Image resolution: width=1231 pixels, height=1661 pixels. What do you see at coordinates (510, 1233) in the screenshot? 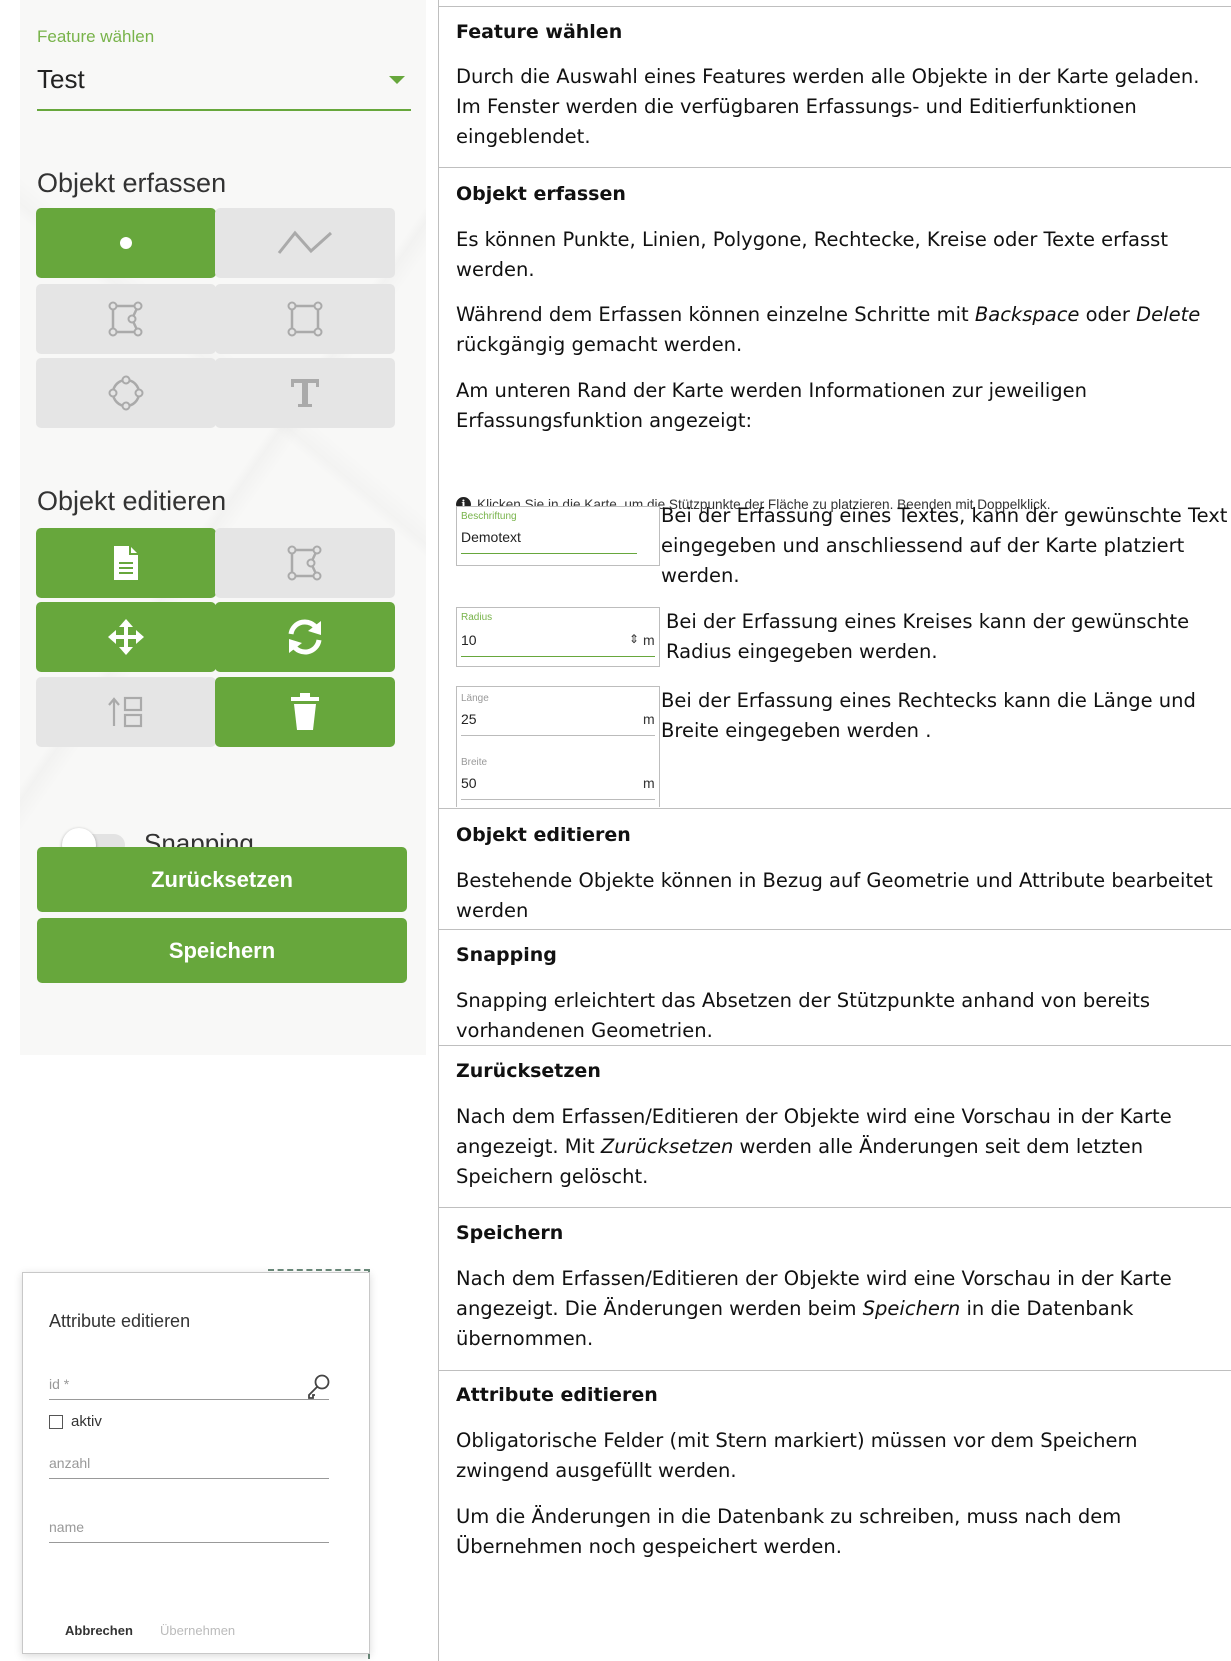
I see `save-heading: Speichern` at bounding box center [510, 1233].